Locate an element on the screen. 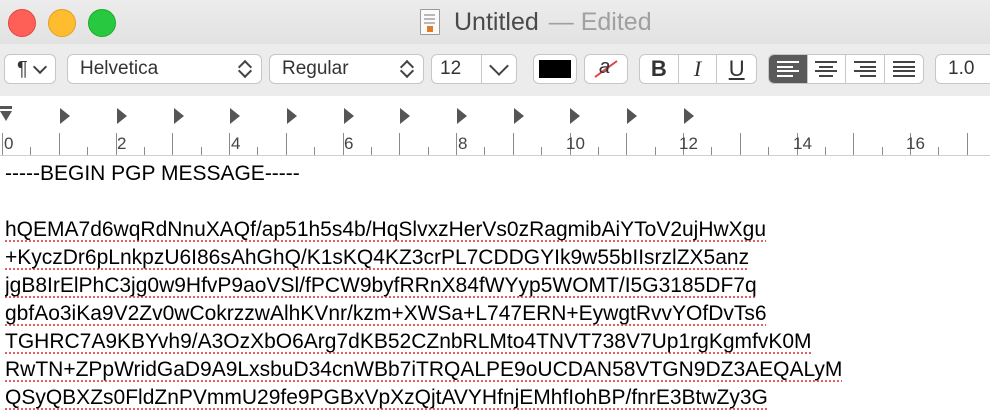 This screenshot has height=418, width=990. justify-button is located at coordinates (904, 69).